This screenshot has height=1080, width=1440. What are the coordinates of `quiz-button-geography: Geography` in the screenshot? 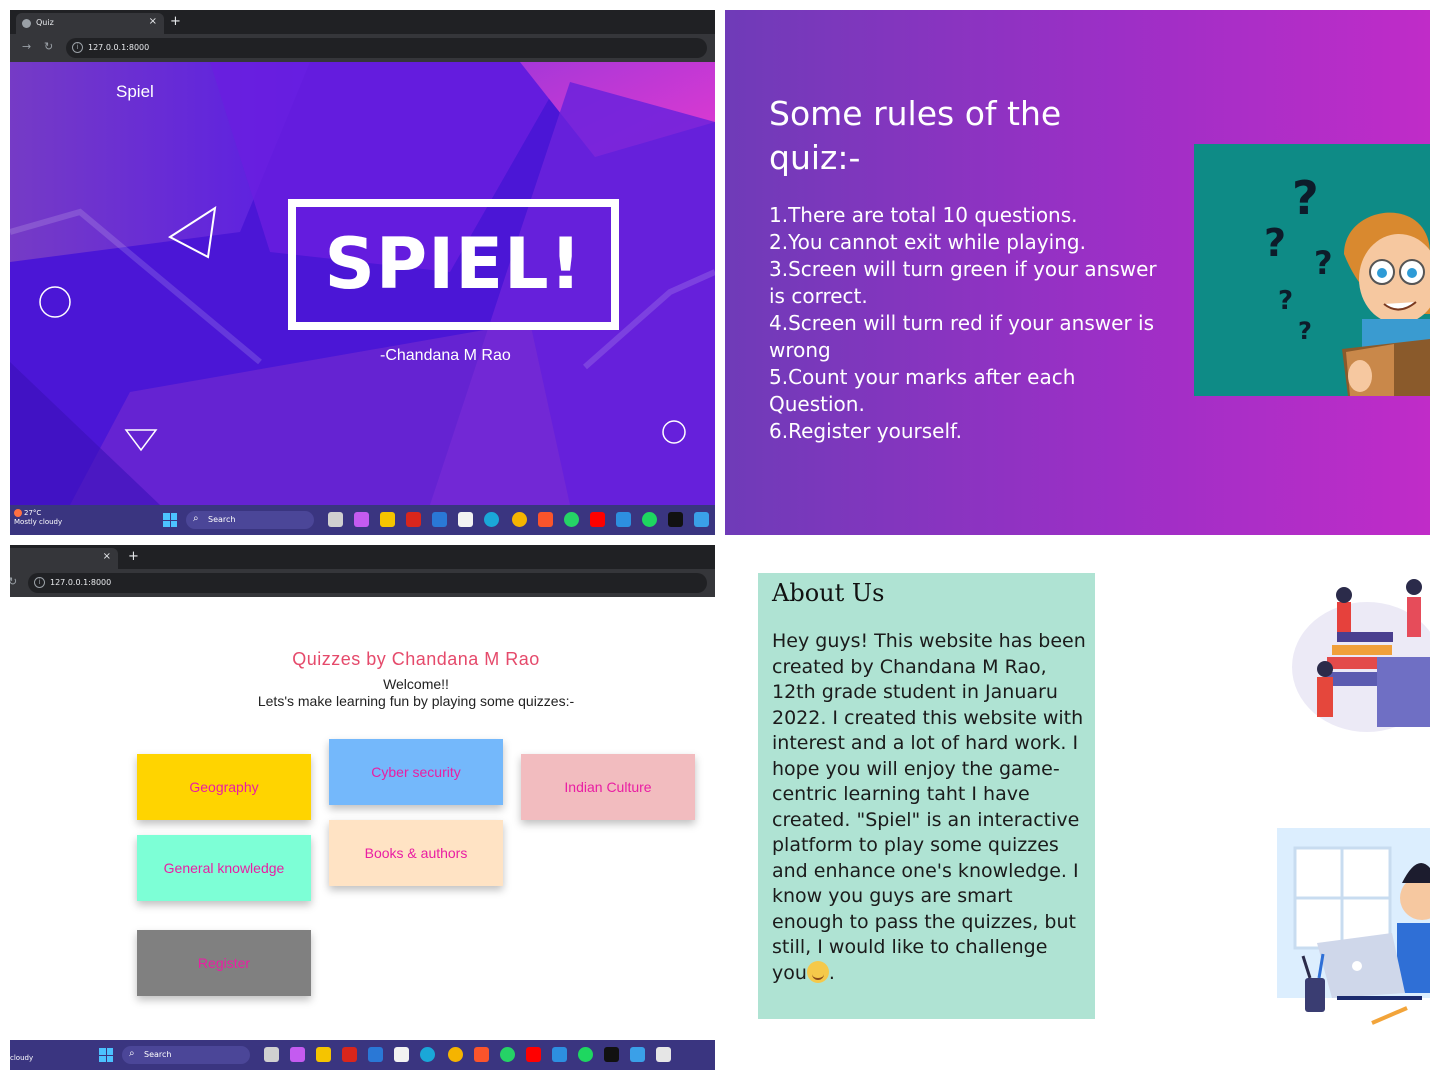 It's located at (224, 787).